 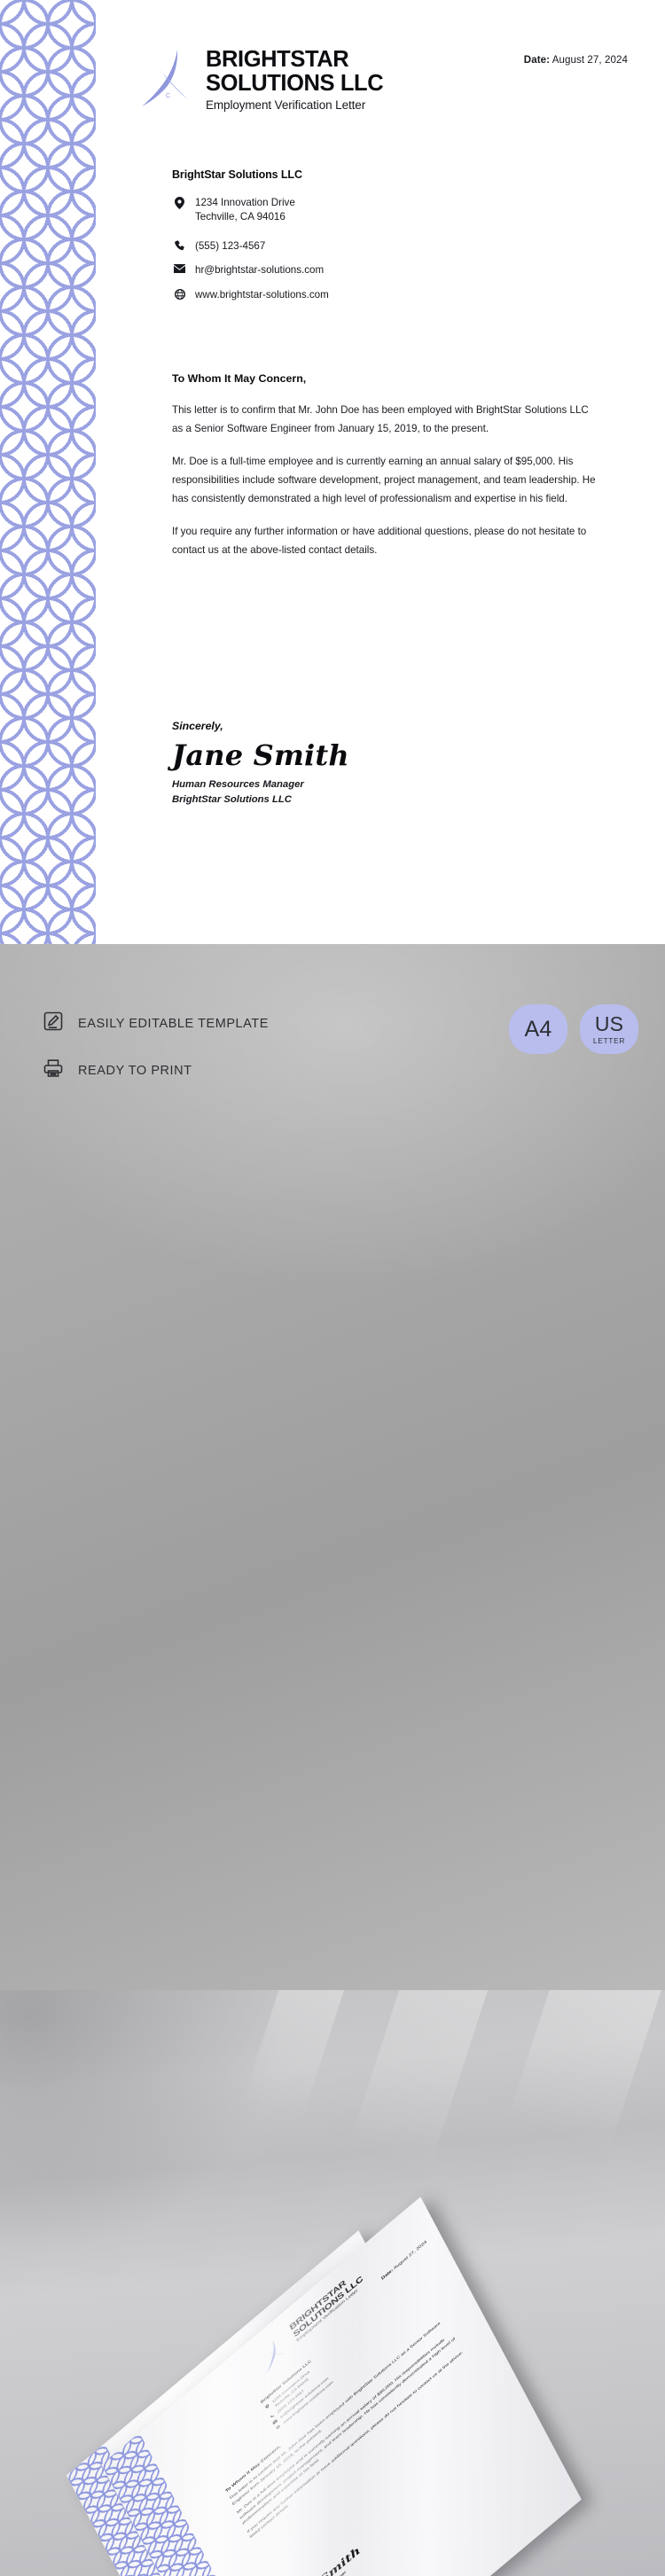 I want to click on feature-editable-template: EASILY EDITABLE TEMPLATE, so click(x=156, y=1023).